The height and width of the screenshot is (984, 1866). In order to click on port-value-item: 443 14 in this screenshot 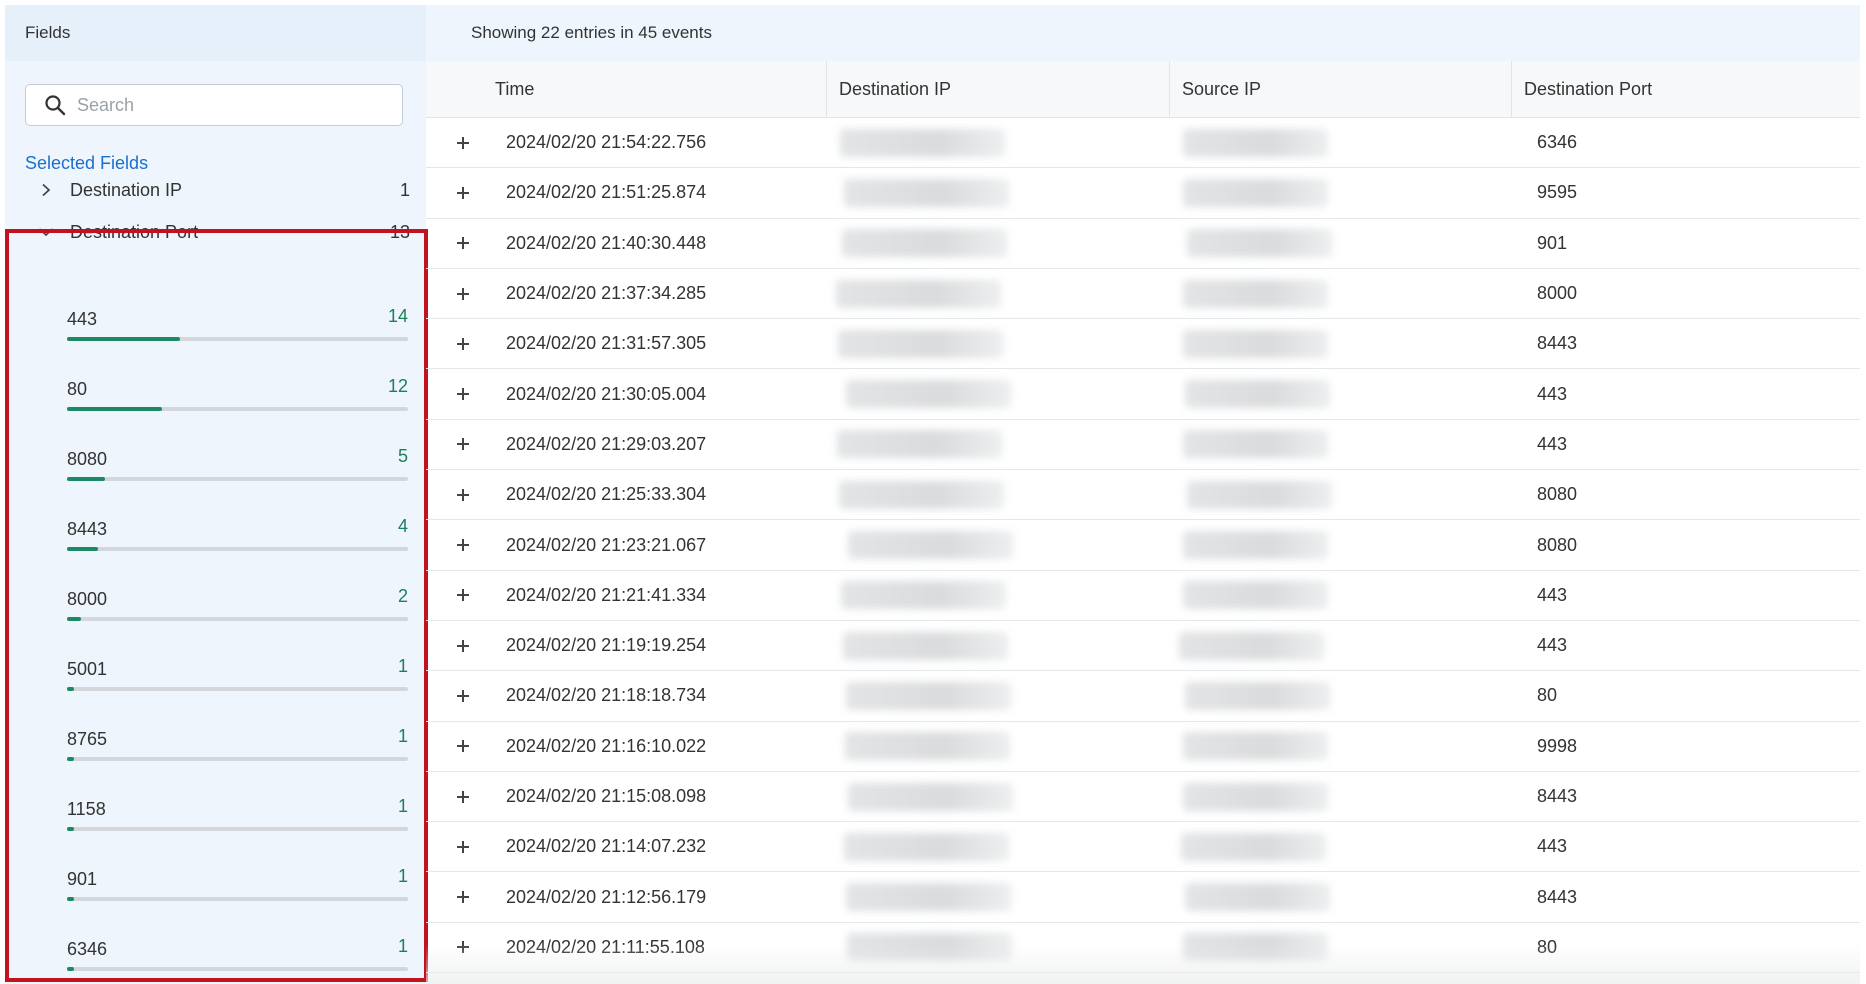, I will do `click(237, 330)`.